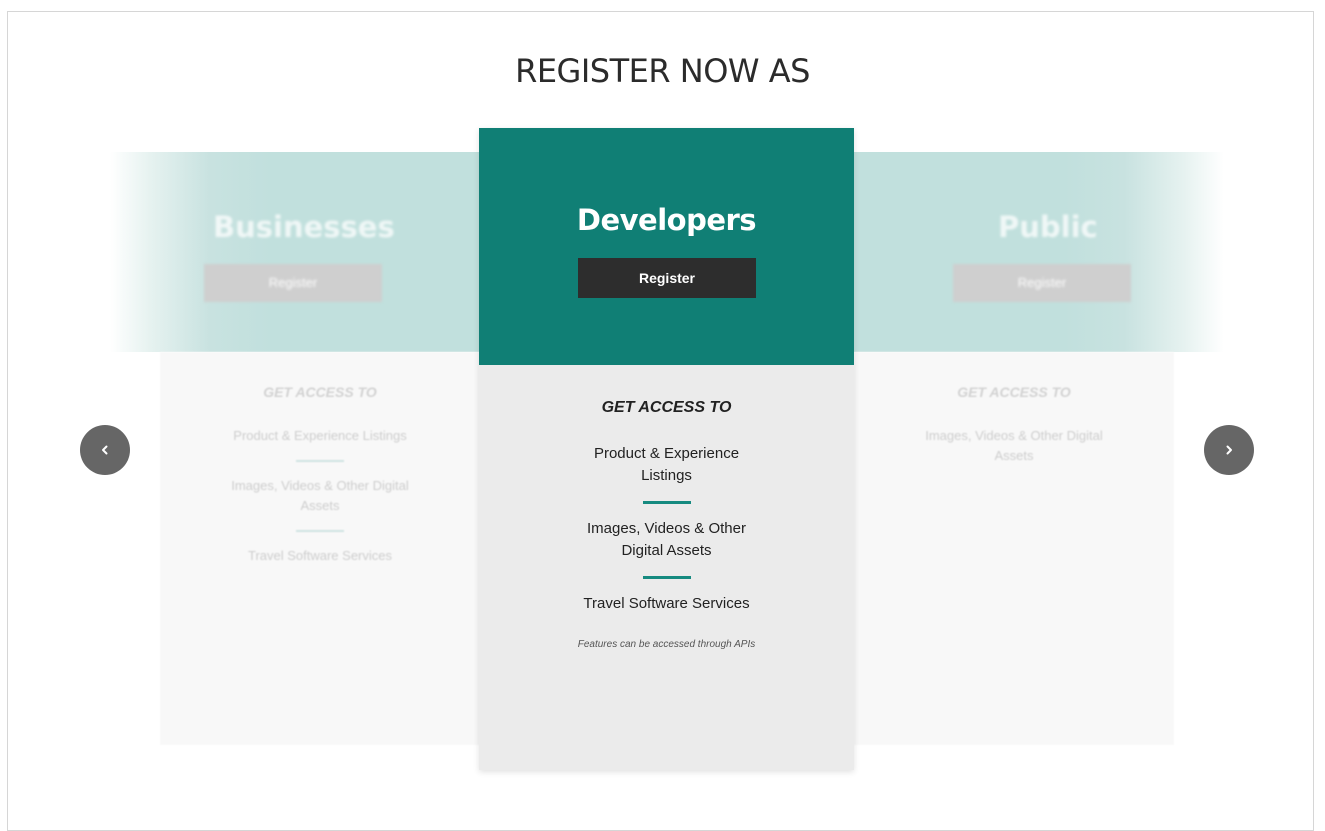 The width and height of the screenshot is (1325, 831). I want to click on businesses-card-header: Businesses Register, so click(295, 252).